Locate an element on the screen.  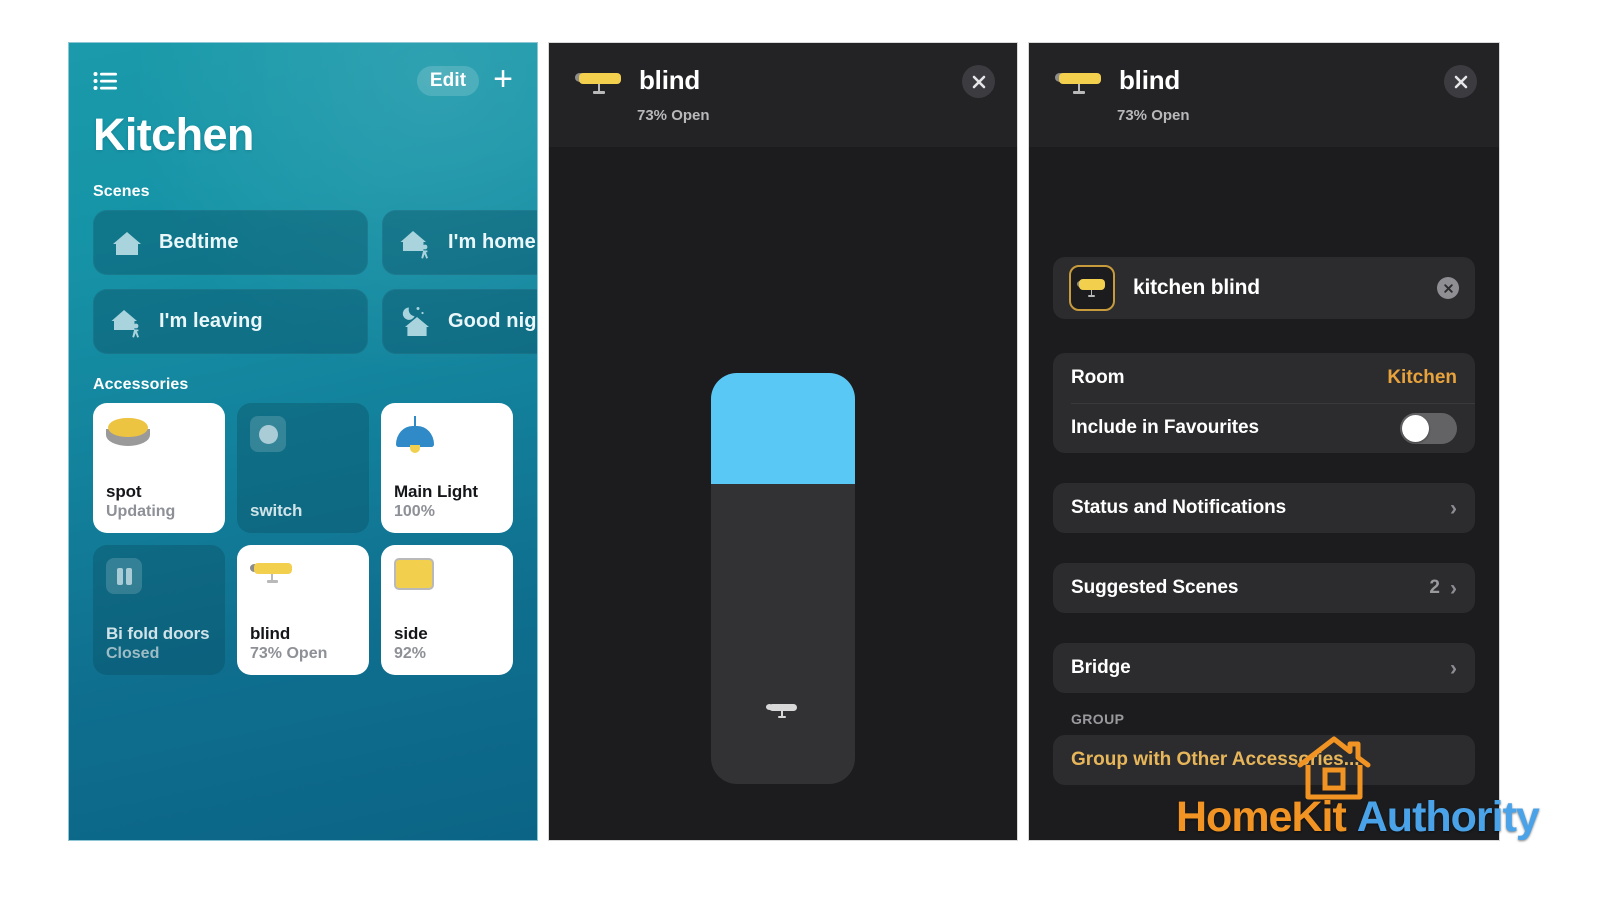
settings-row-room: Room Kitchen is located at coordinates (1264, 378).